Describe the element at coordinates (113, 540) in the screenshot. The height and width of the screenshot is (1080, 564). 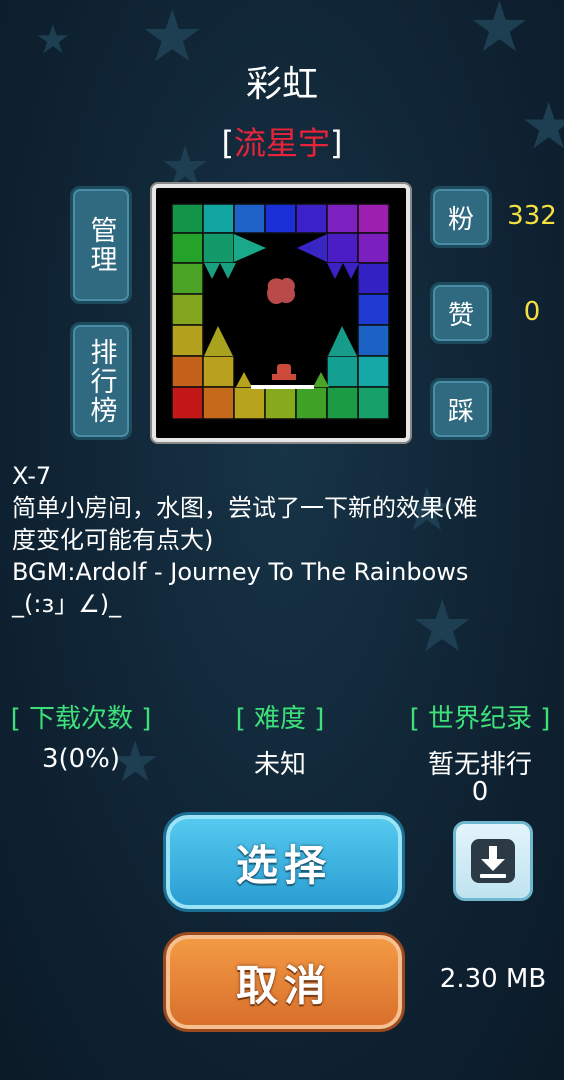
I see `description-line: 度变化可能有点大)` at that location.